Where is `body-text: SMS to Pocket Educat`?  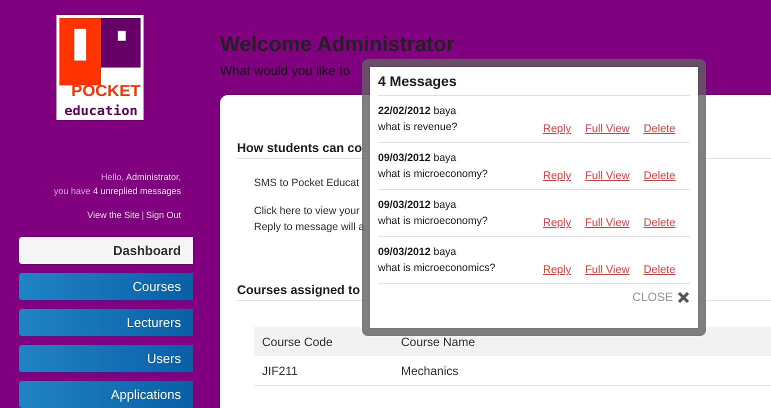
body-text: SMS to Pocket Educat is located at coordinates (307, 183).